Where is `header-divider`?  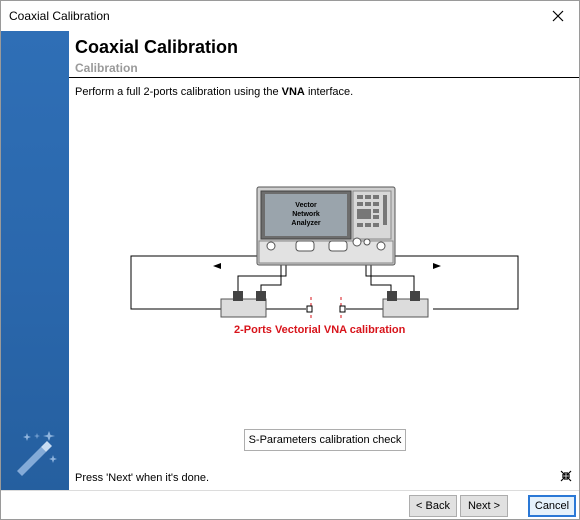 header-divider is located at coordinates (324, 77).